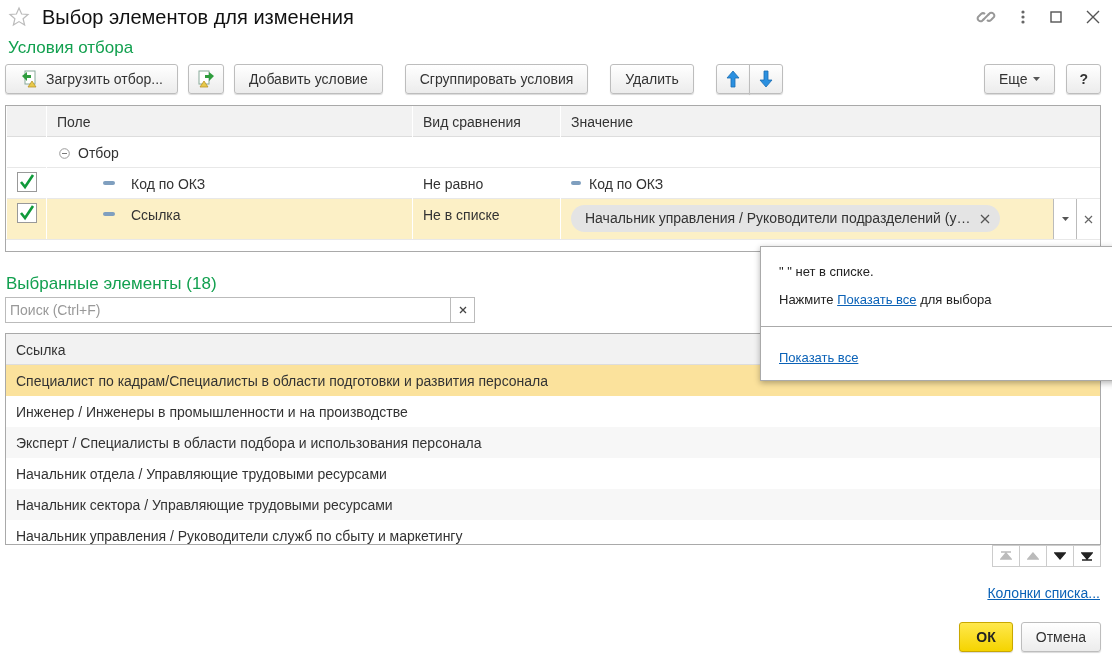  I want to click on column-header: Вид сравнения, so click(486, 122).